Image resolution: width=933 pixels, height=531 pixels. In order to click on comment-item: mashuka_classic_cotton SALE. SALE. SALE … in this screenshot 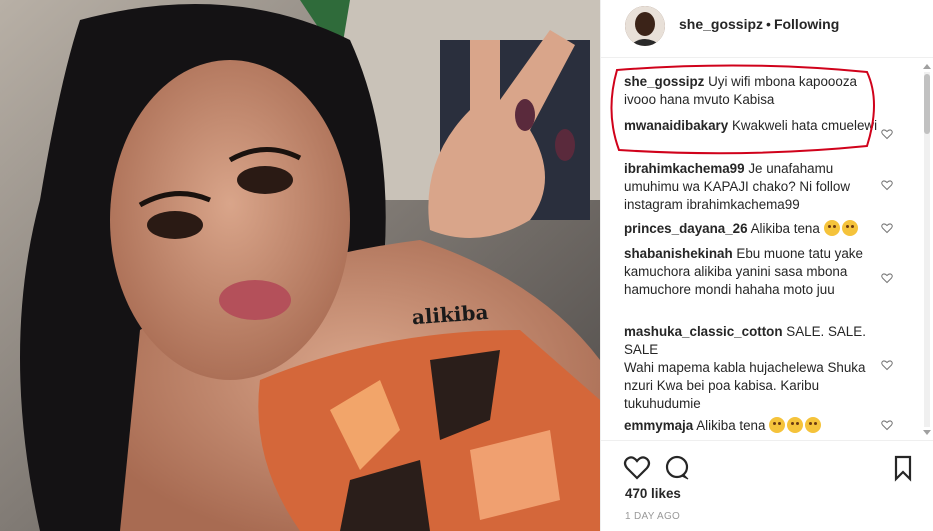, I will do `click(755, 368)`.